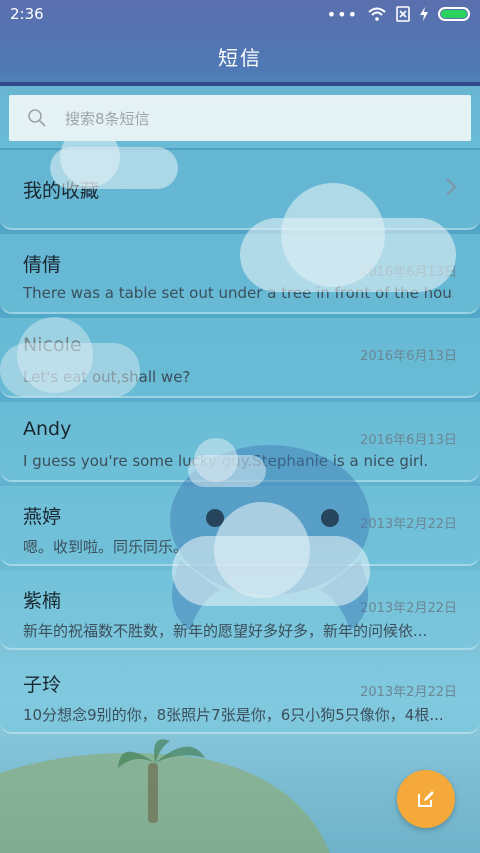  Describe the element at coordinates (42, 265) in the screenshot. I see `contact-name: 倩倩` at that location.